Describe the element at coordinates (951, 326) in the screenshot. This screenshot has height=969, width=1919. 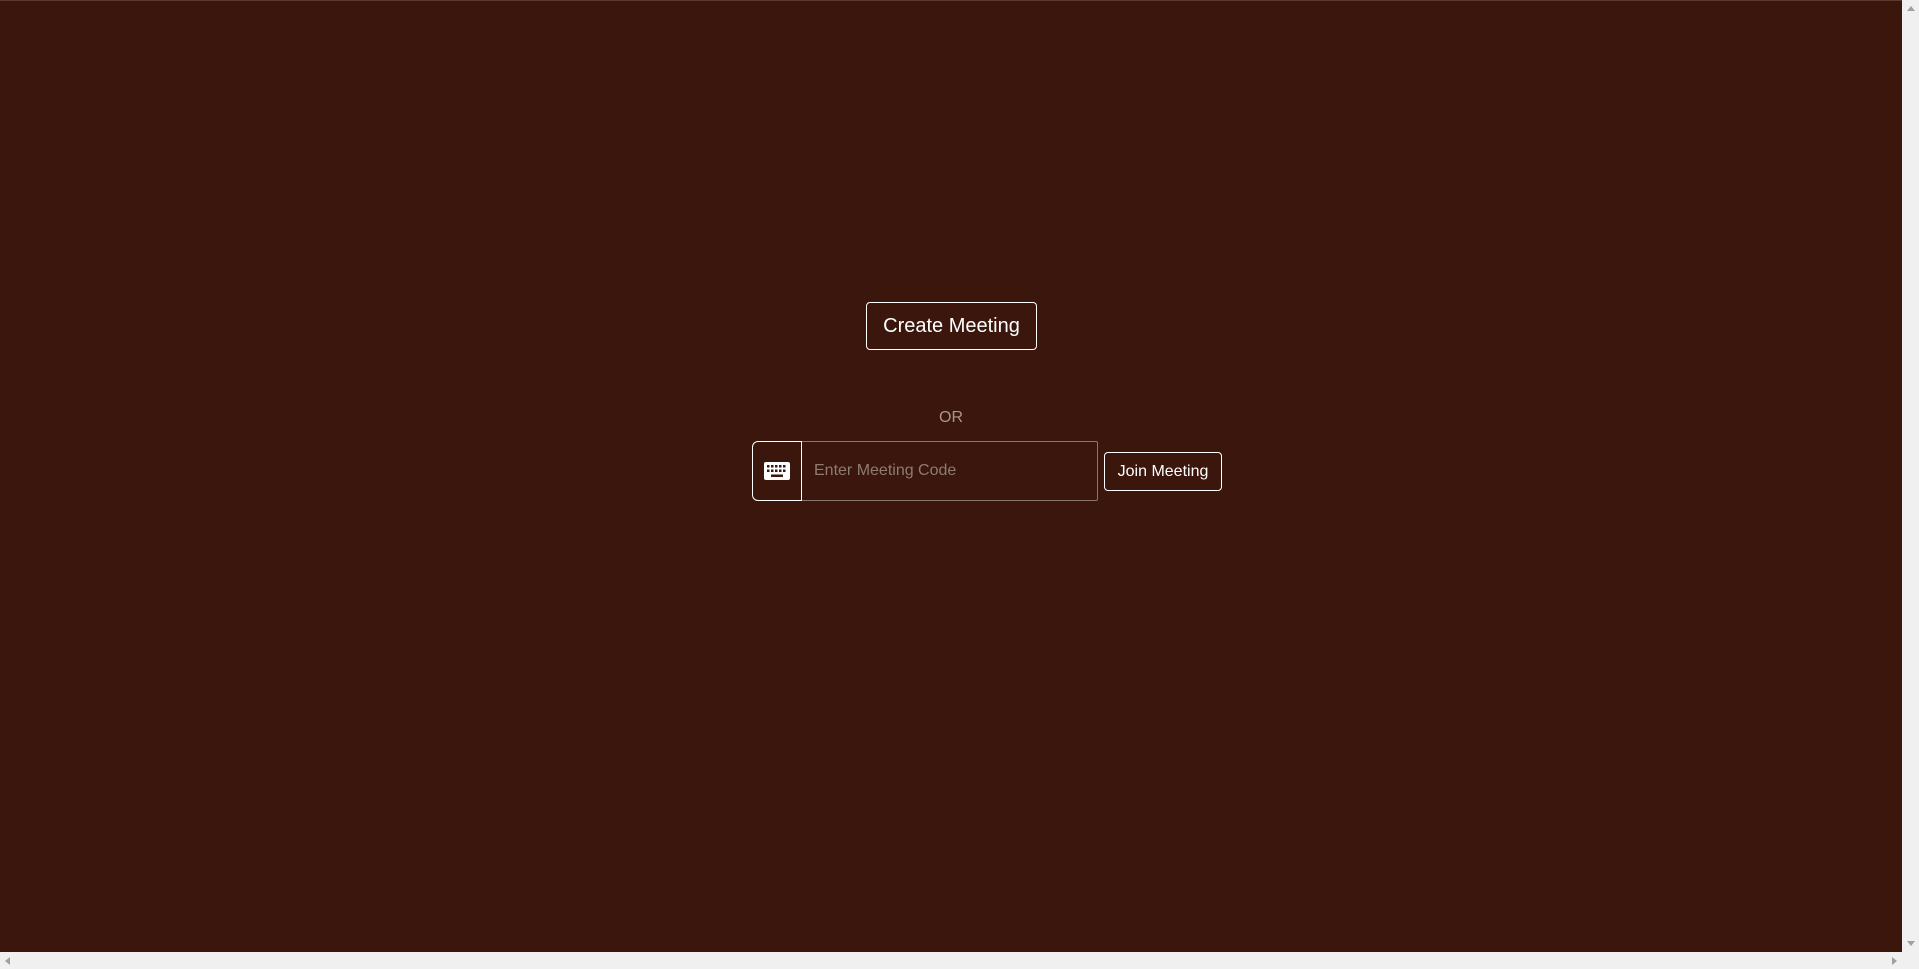
I see `create-meeting-button: Create Meeting` at that location.